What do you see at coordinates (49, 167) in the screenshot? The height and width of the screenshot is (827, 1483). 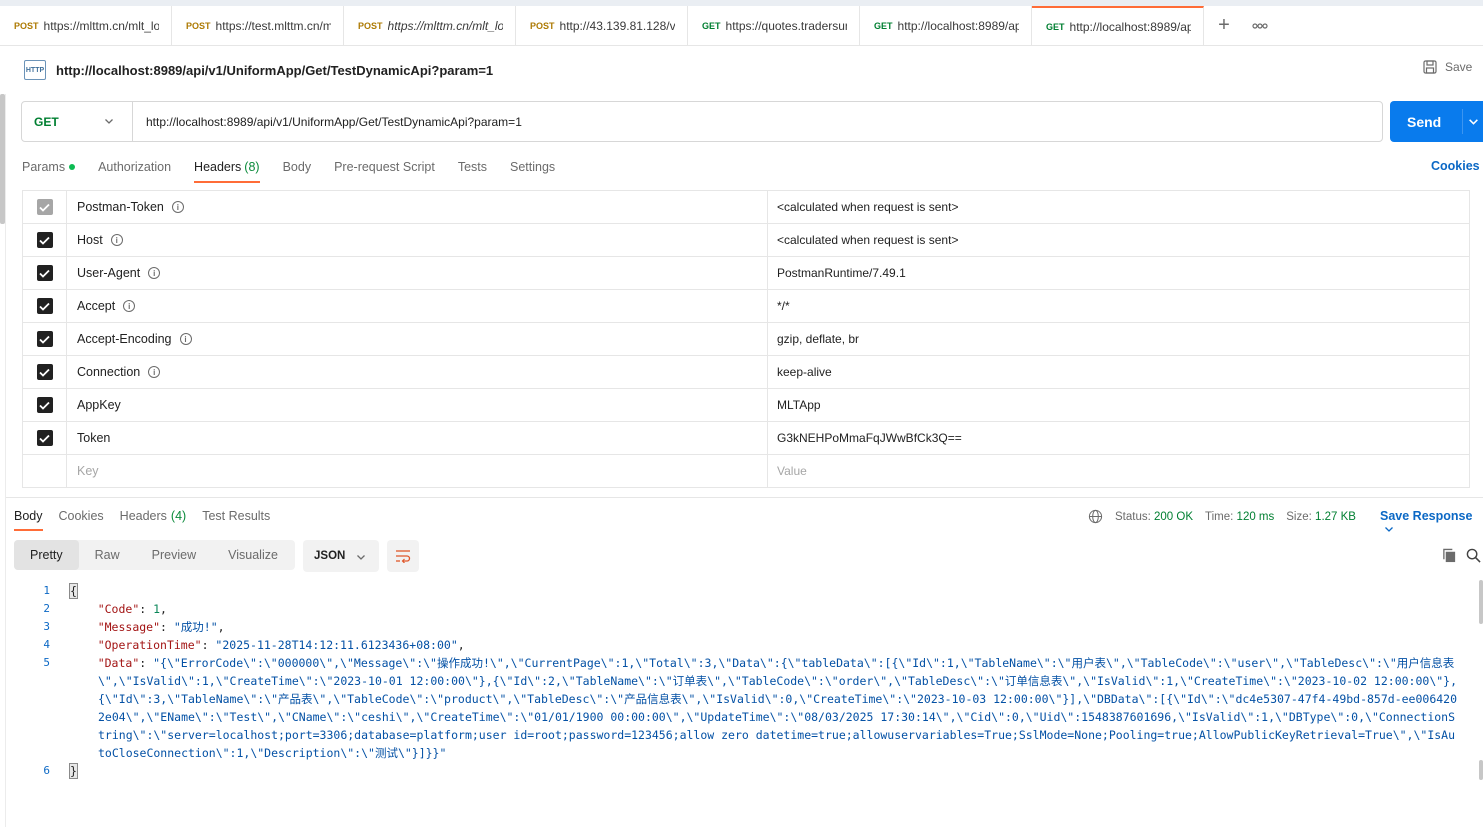 I see `tab-params: Params` at bounding box center [49, 167].